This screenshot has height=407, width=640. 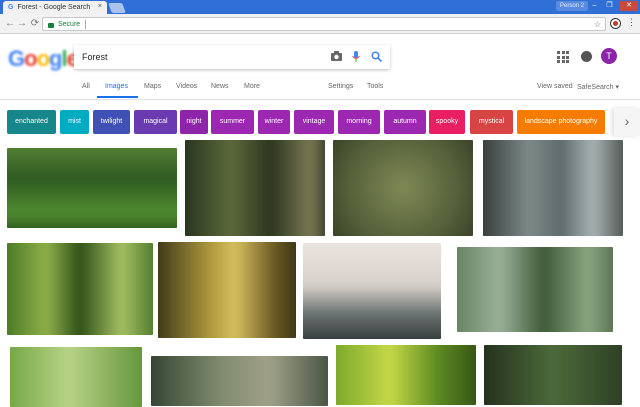 What do you see at coordinates (274, 122) in the screenshot?
I see `chip-winter: winter` at bounding box center [274, 122].